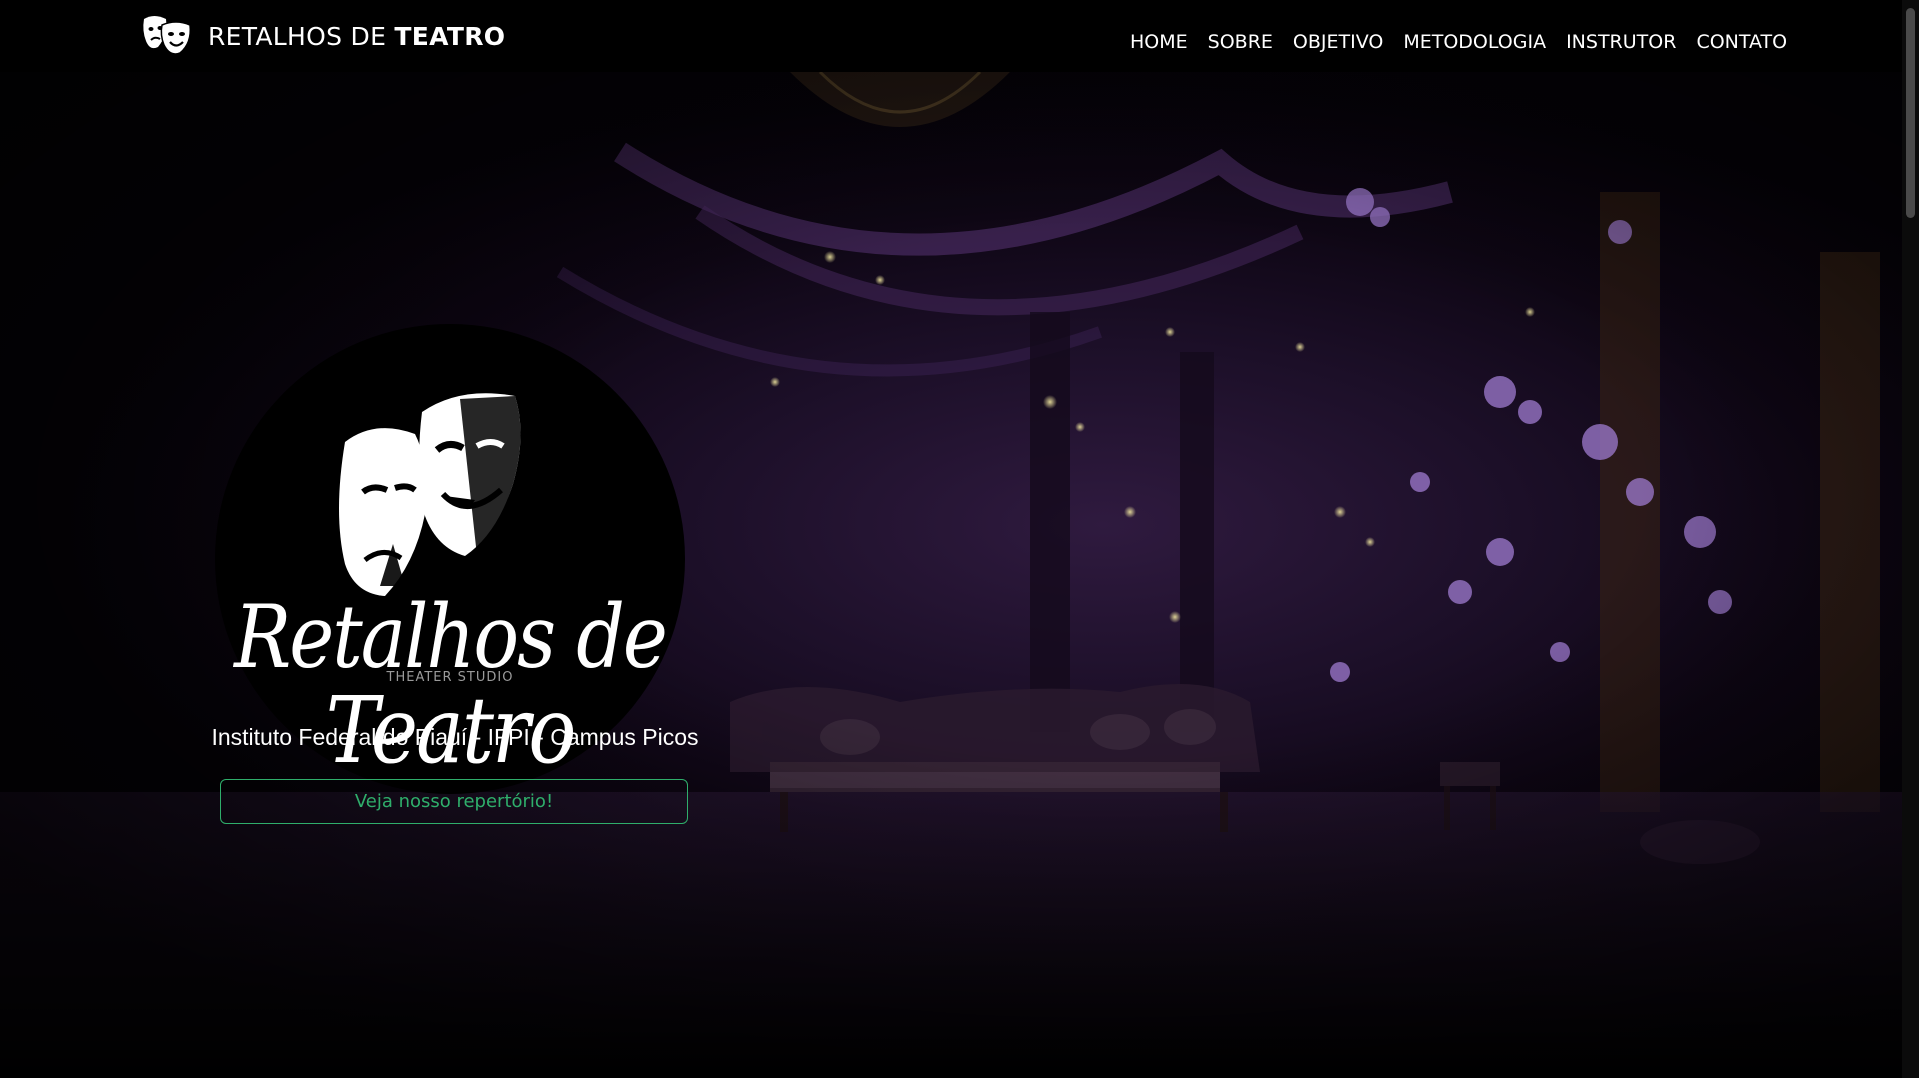 This screenshot has height=1078, width=1919. I want to click on nav-instrutor: INSTRUTOR, so click(1621, 42).